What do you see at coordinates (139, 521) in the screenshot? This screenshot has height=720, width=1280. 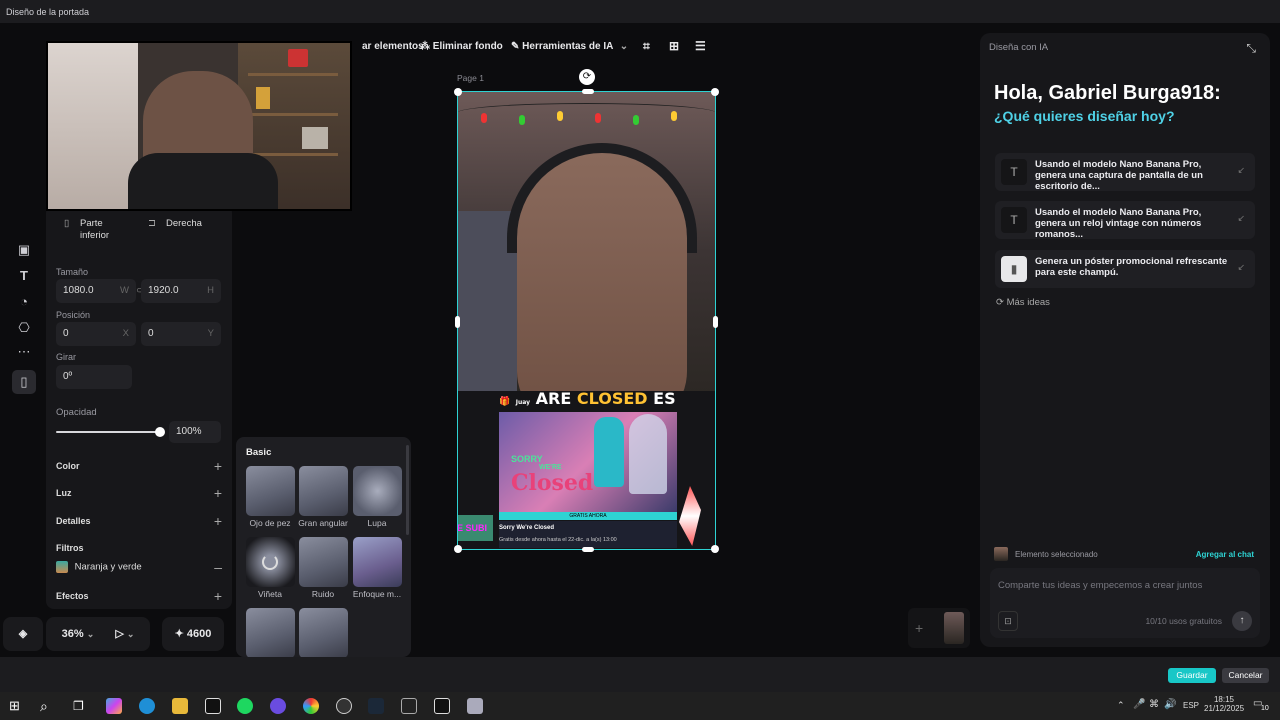 I see `details-section: Detalles +` at bounding box center [139, 521].